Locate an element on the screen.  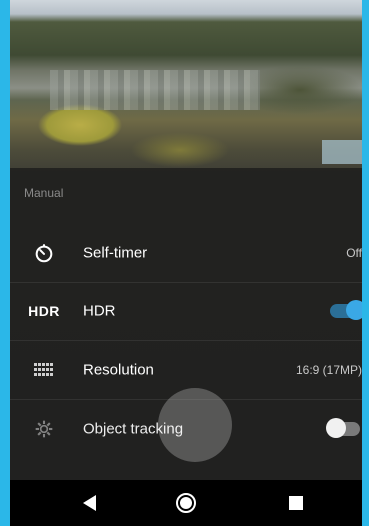
self-timer-value: Off is located at coordinates (354, 253).